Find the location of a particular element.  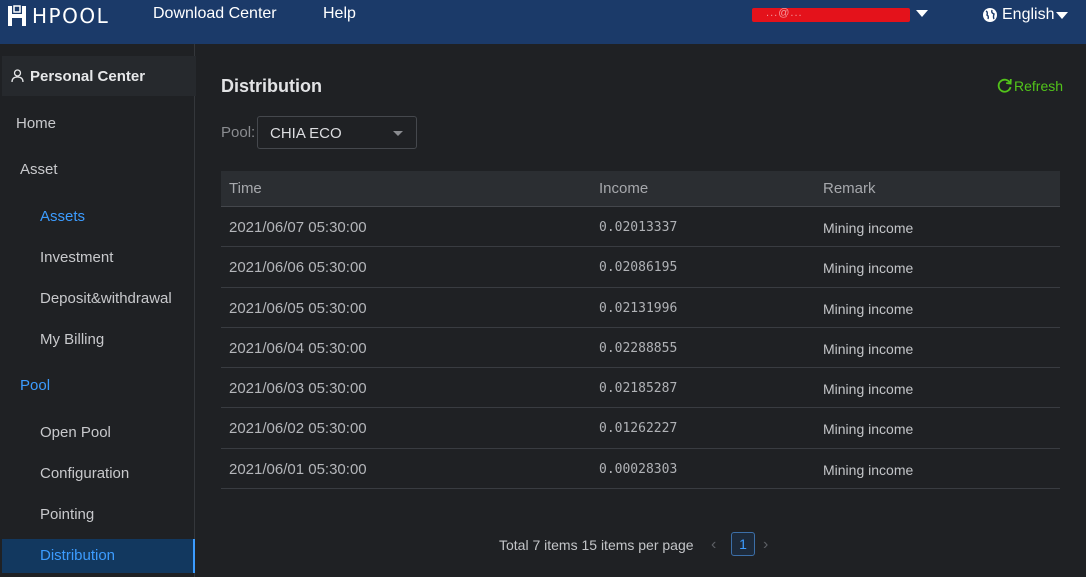

income-cell: 0.00028303 is located at coordinates (638, 469).